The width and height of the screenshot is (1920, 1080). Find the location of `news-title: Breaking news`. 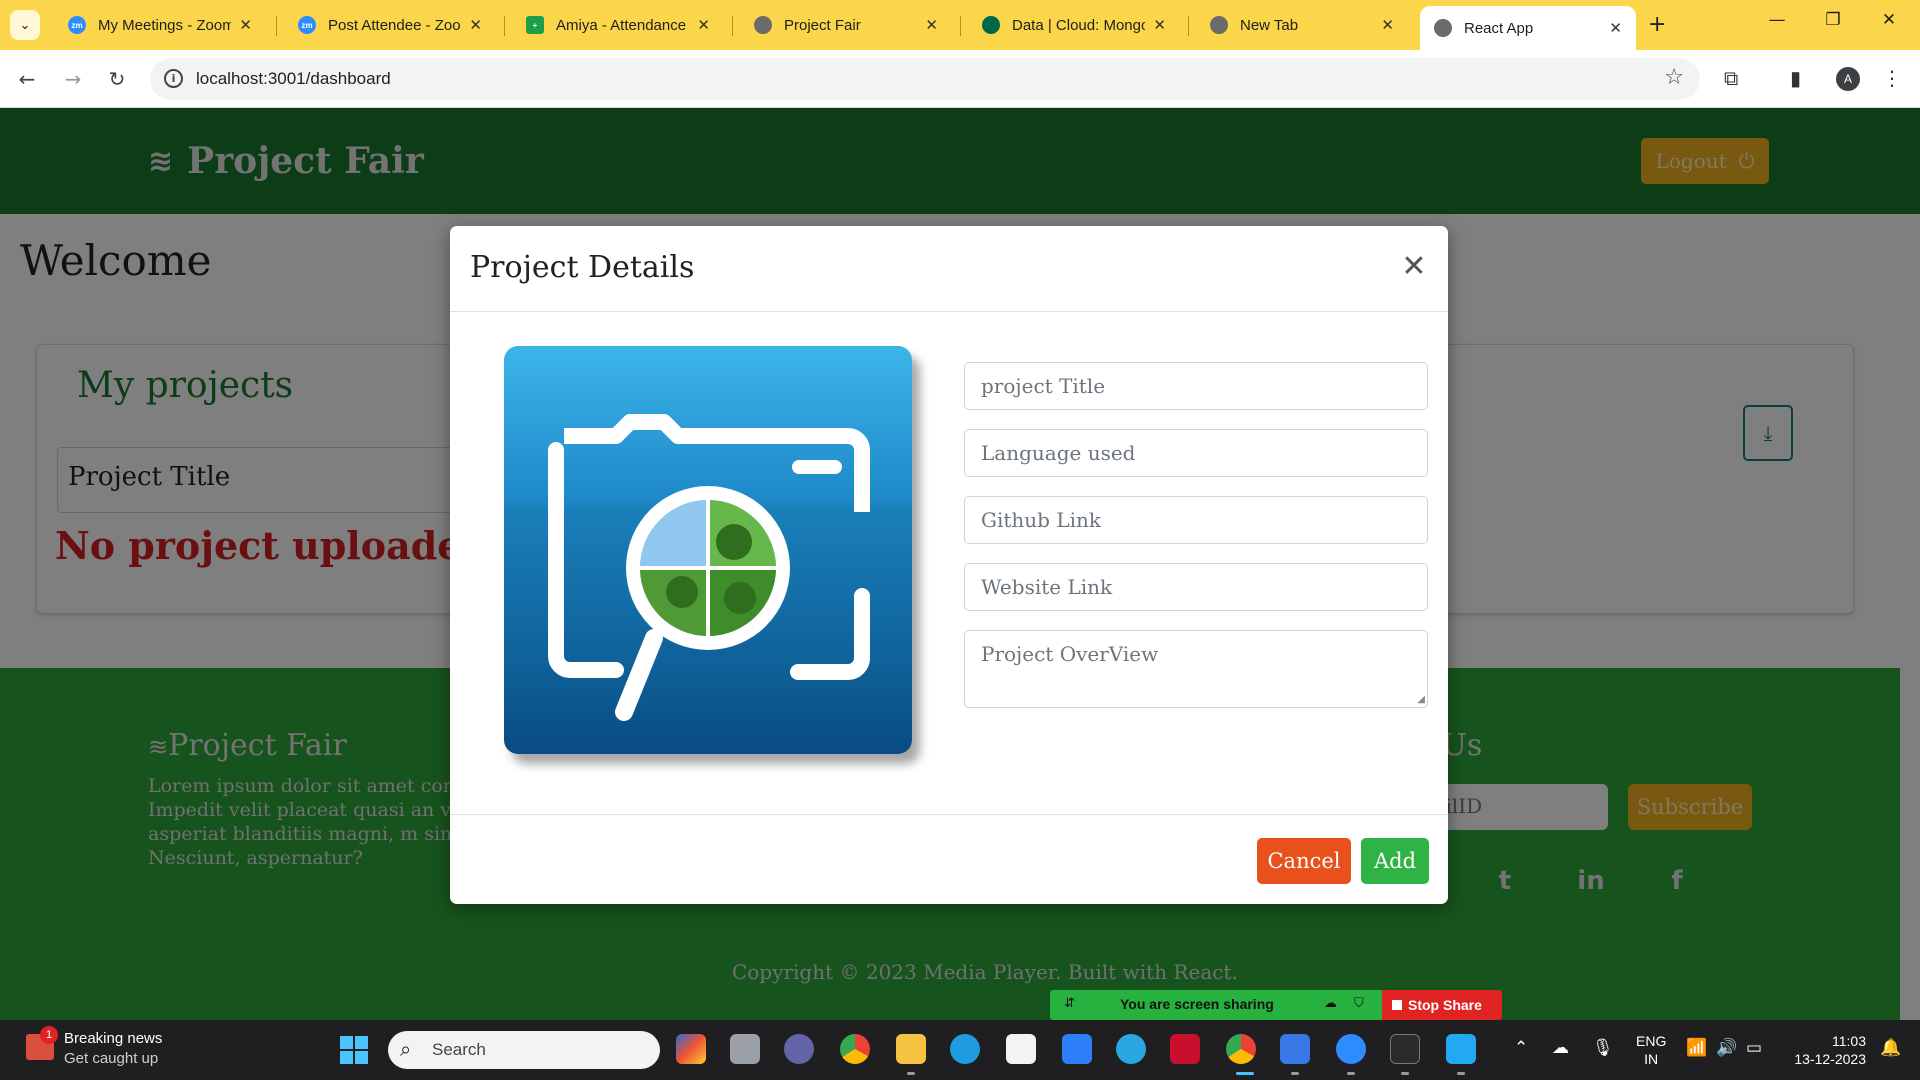

news-title: Breaking news is located at coordinates (113, 1038).